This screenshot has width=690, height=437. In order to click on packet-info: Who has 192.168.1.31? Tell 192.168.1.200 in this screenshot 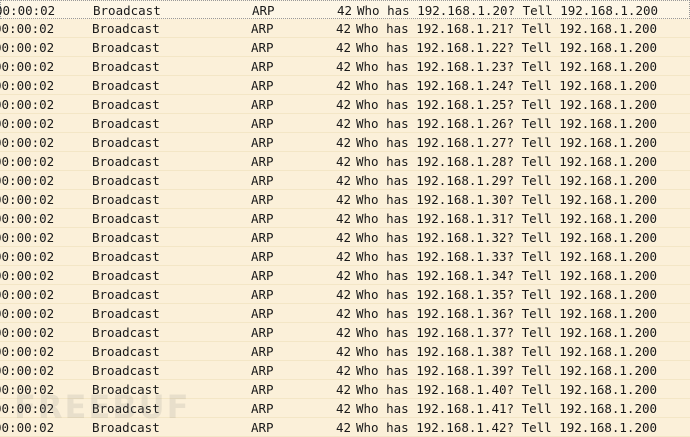, I will do `click(507, 218)`.